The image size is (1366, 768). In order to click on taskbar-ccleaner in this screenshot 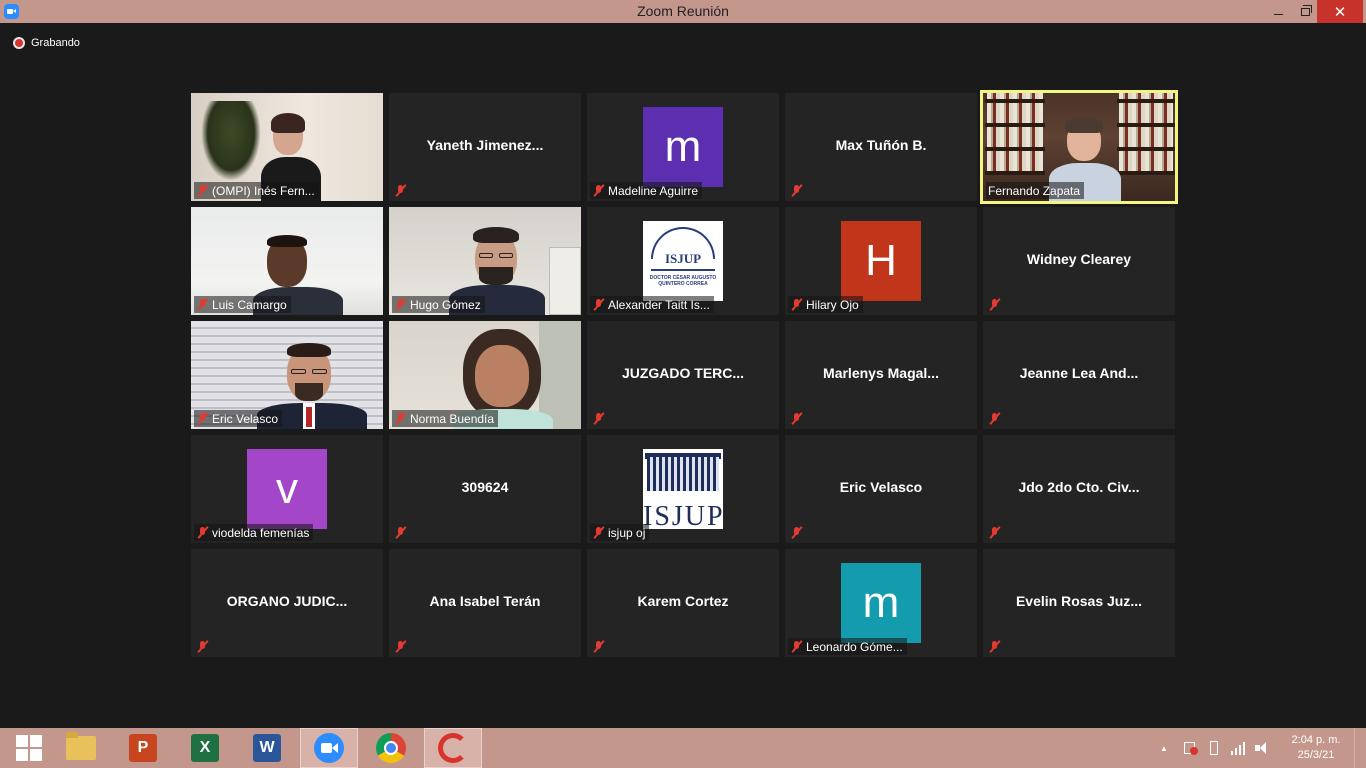, I will do `click(453, 748)`.